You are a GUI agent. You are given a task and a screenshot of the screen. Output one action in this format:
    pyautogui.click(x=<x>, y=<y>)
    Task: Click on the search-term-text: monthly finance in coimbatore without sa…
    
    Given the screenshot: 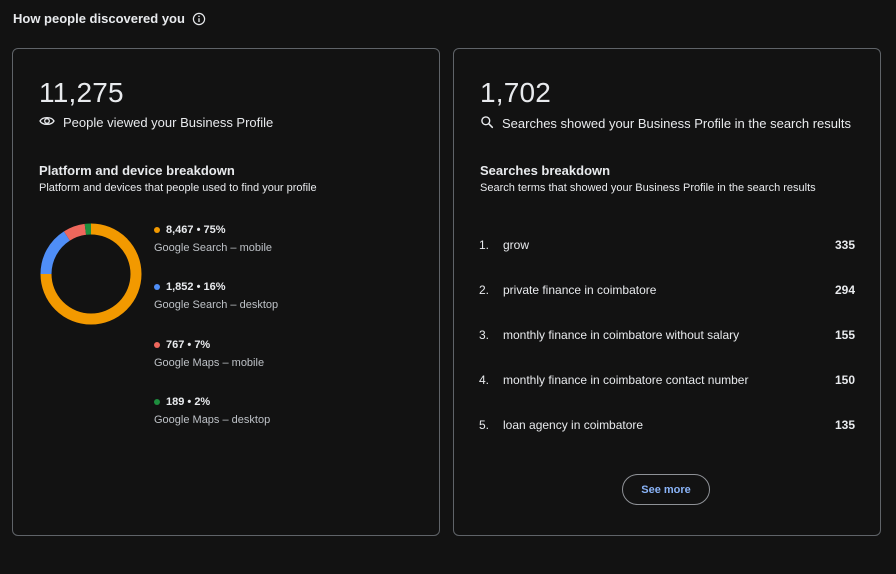 What is the action you would take?
    pyautogui.click(x=621, y=335)
    